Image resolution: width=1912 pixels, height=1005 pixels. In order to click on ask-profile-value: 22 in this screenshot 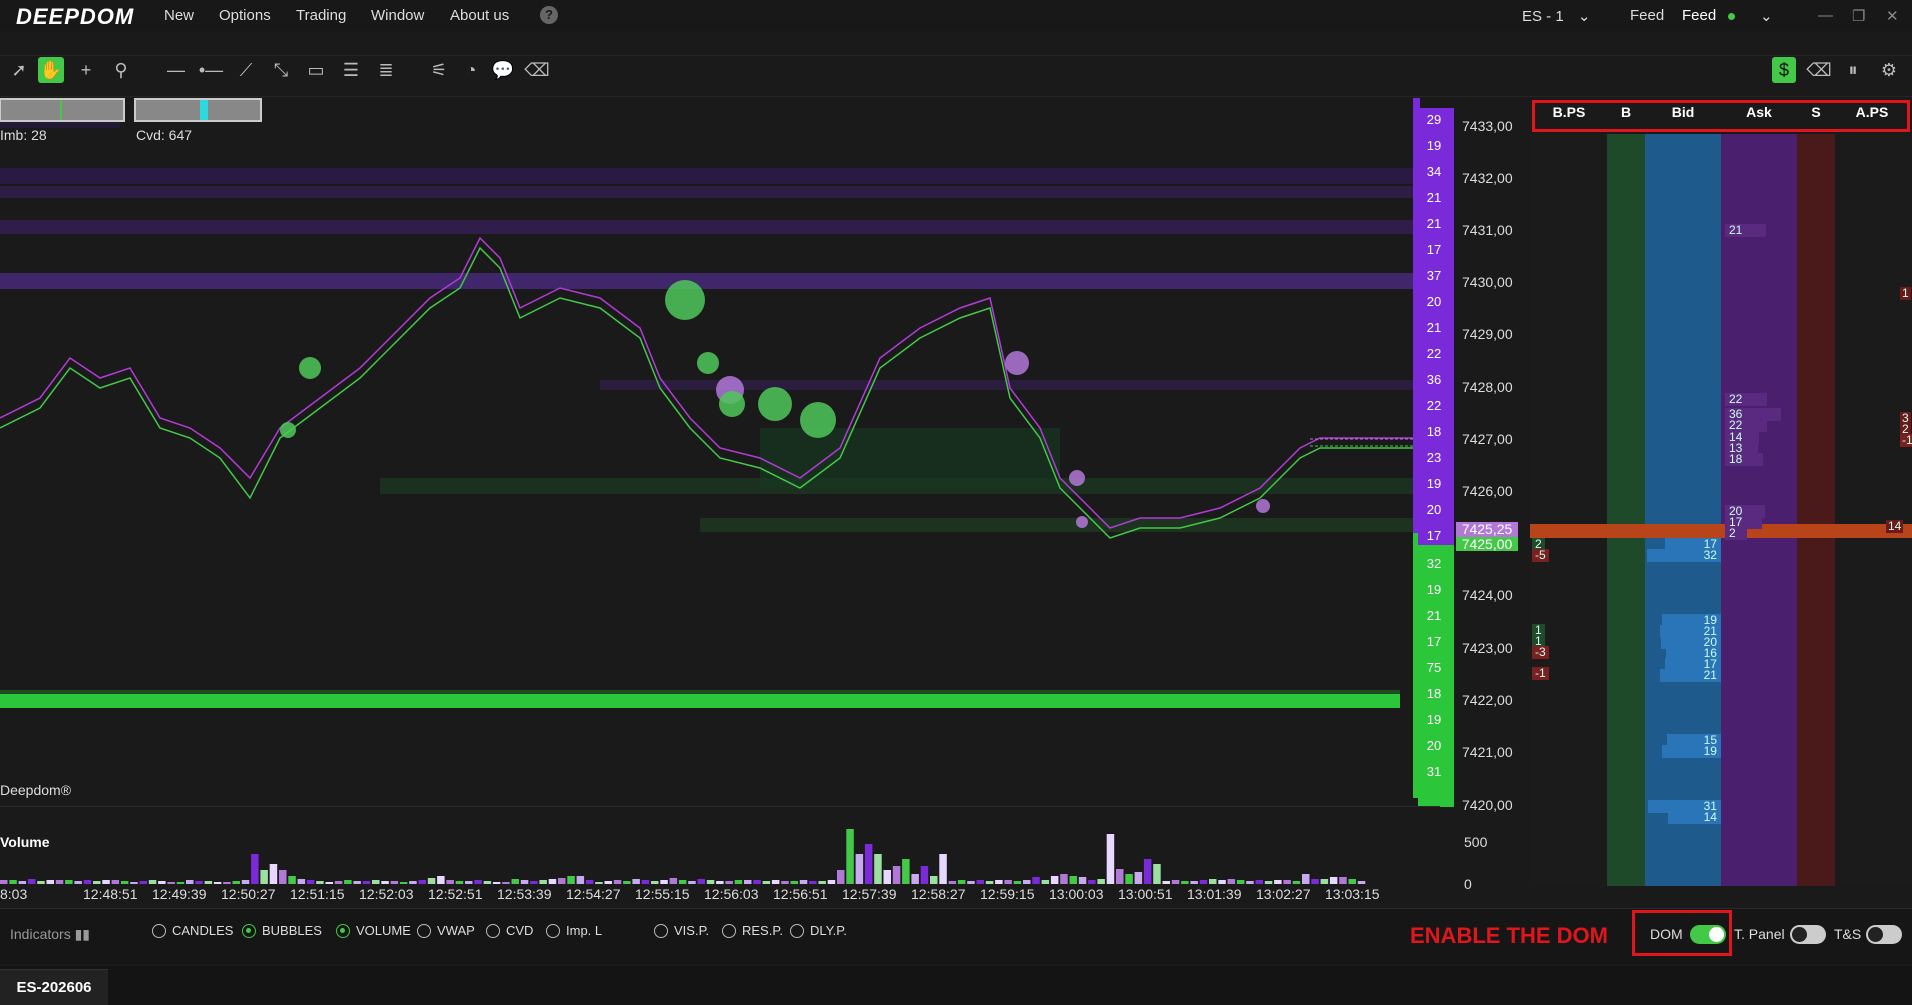, I will do `click(1434, 353)`.